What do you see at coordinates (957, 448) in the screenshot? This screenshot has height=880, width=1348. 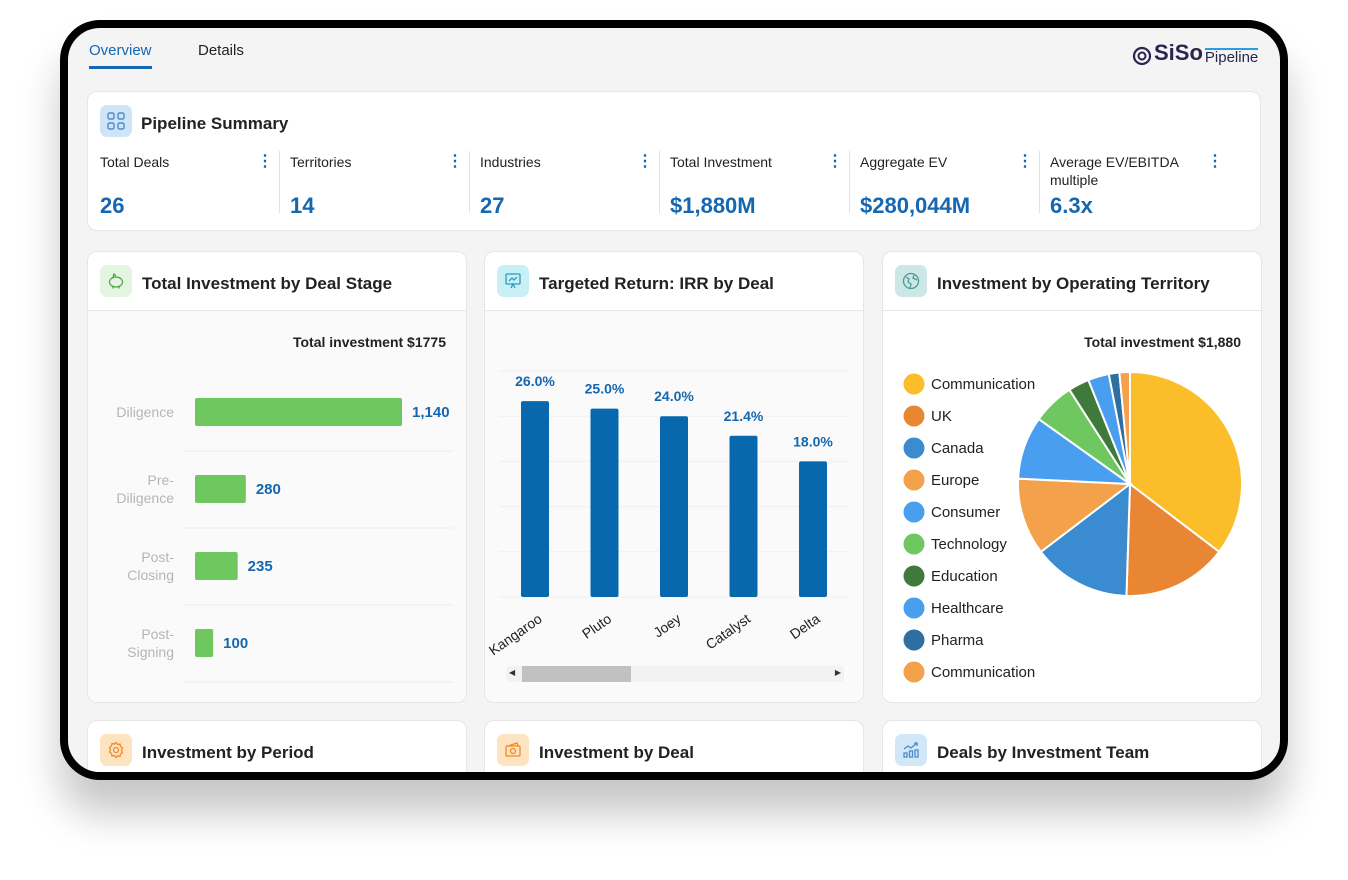 I see `legend-label: Canada` at bounding box center [957, 448].